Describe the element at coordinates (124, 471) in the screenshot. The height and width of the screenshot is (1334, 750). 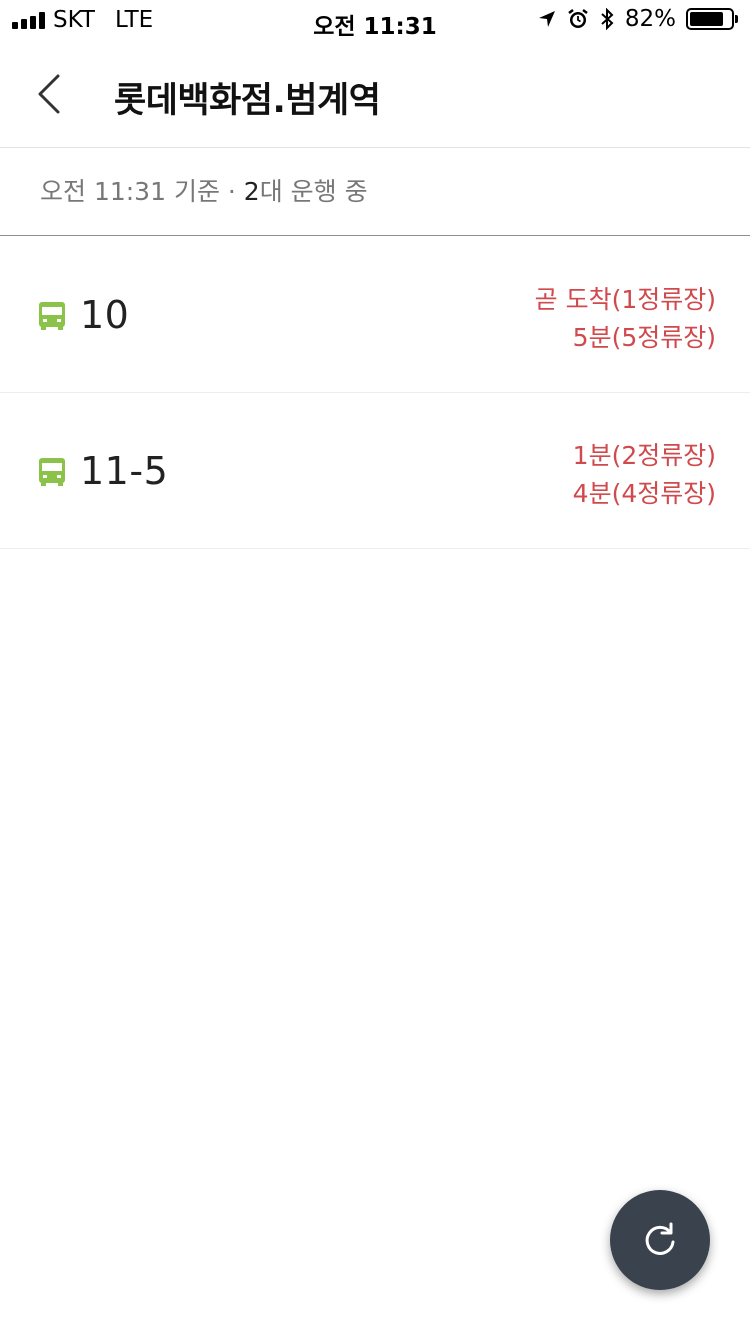
I see `route-number: 11-5` at that location.